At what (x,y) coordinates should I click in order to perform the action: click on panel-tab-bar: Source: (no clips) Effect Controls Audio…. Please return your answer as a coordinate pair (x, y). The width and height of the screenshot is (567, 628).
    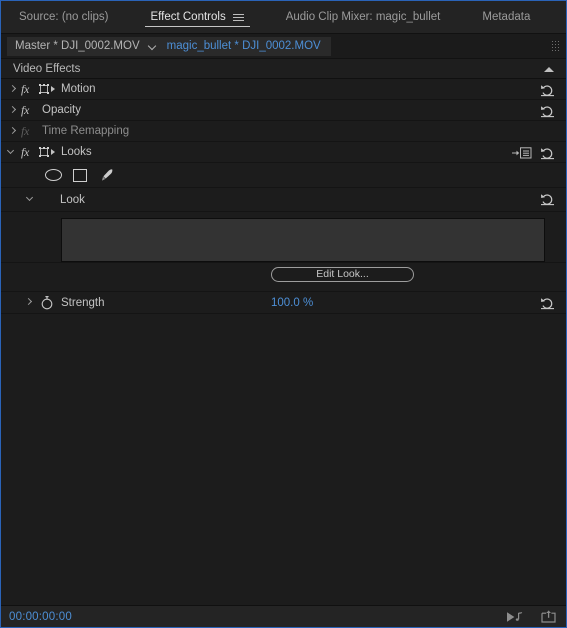
    Looking at the image, I should click on (283, 17).